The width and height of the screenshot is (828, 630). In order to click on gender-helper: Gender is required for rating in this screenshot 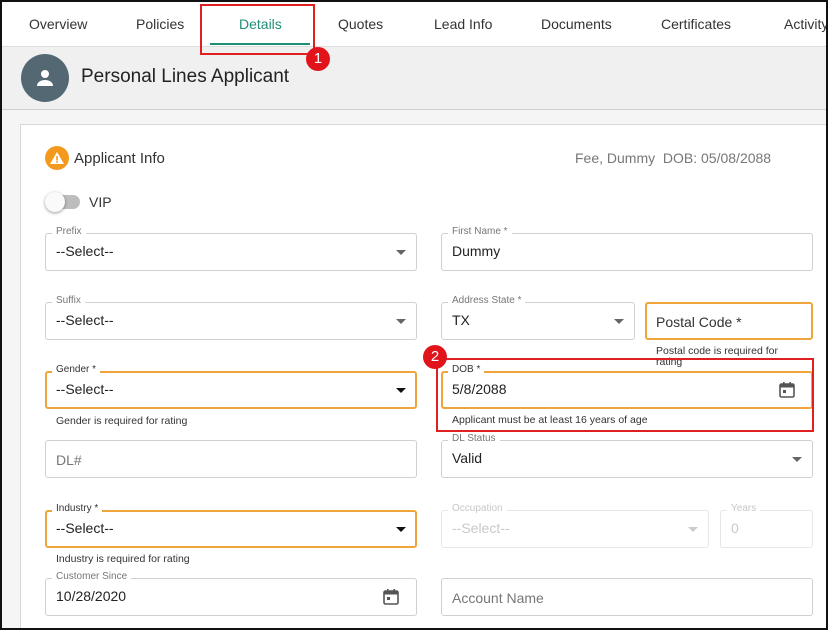, I will do `click(122, 421)`.